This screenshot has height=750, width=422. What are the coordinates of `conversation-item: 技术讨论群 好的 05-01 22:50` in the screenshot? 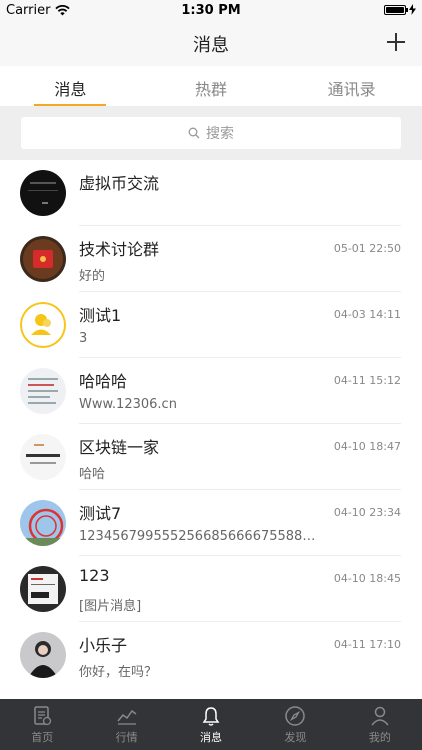 It's located at (211, 259).